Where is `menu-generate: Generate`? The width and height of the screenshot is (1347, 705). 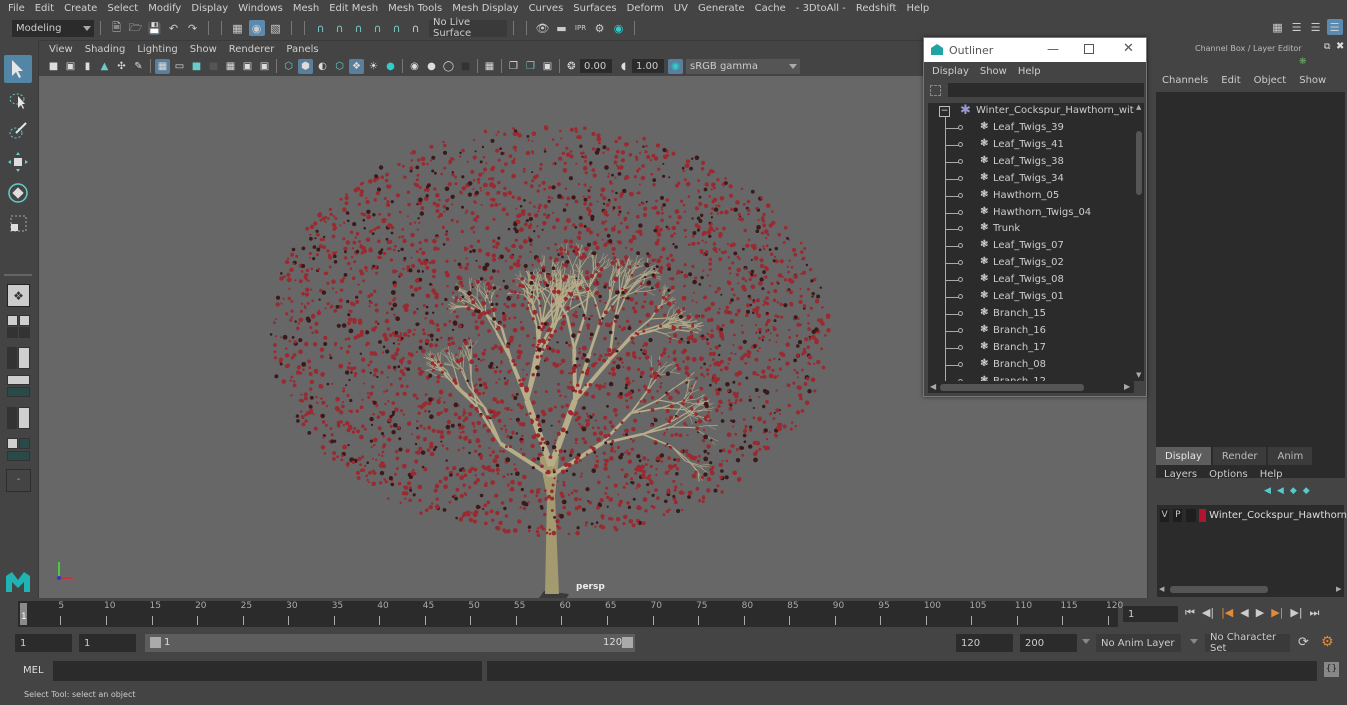 menu-generate: Generate is located at coordinates (722, 8).